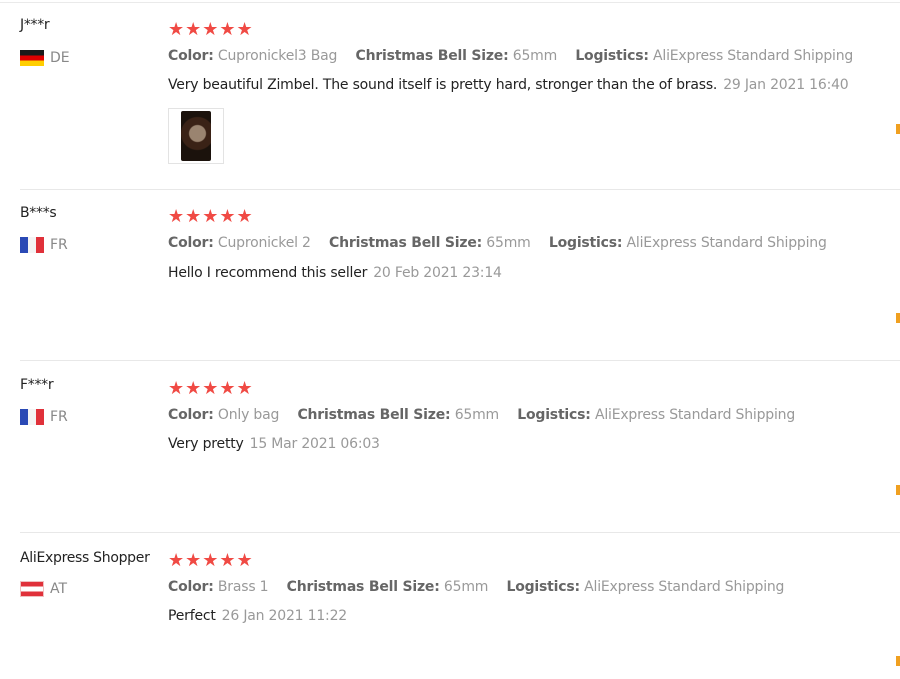  Describe the element at coordinates (32, 589) in the screenshot. I see `austria-flag-icon` at that location.